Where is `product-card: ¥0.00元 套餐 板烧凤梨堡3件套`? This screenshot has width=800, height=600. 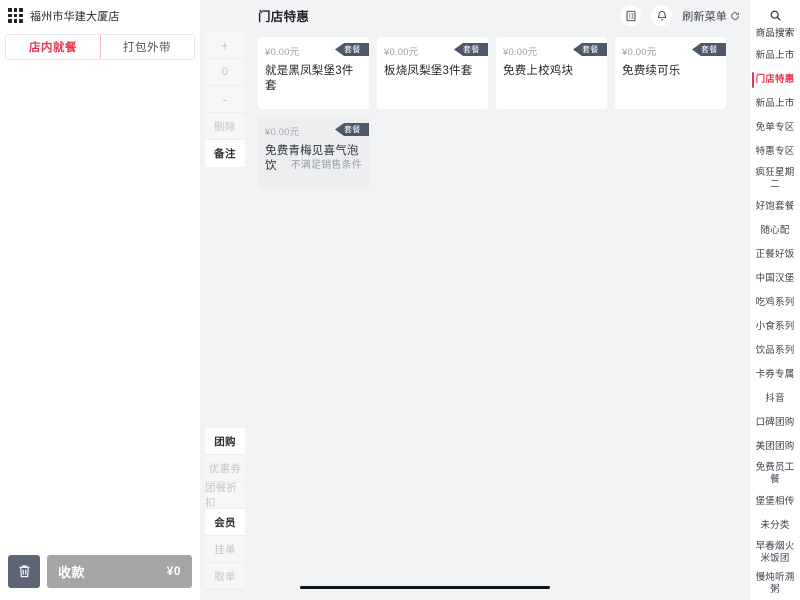 product-card: ¥0.00元 套餐 板烧凤梨堡3件套 is located at coordinates (432, 73).